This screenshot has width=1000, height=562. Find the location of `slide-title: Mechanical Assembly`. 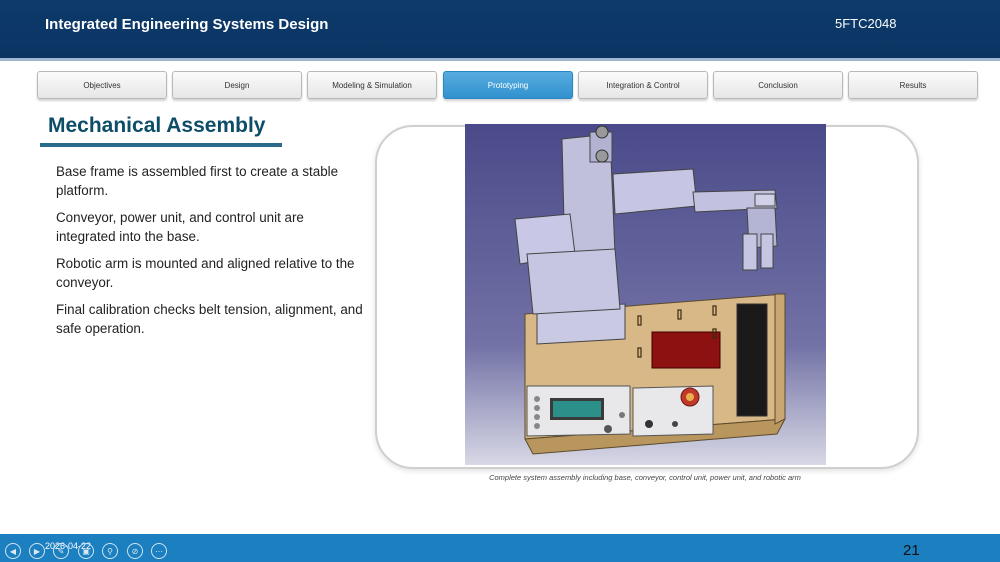

slide-title: Mechanical Assembly is located at coordinates (157, 125).